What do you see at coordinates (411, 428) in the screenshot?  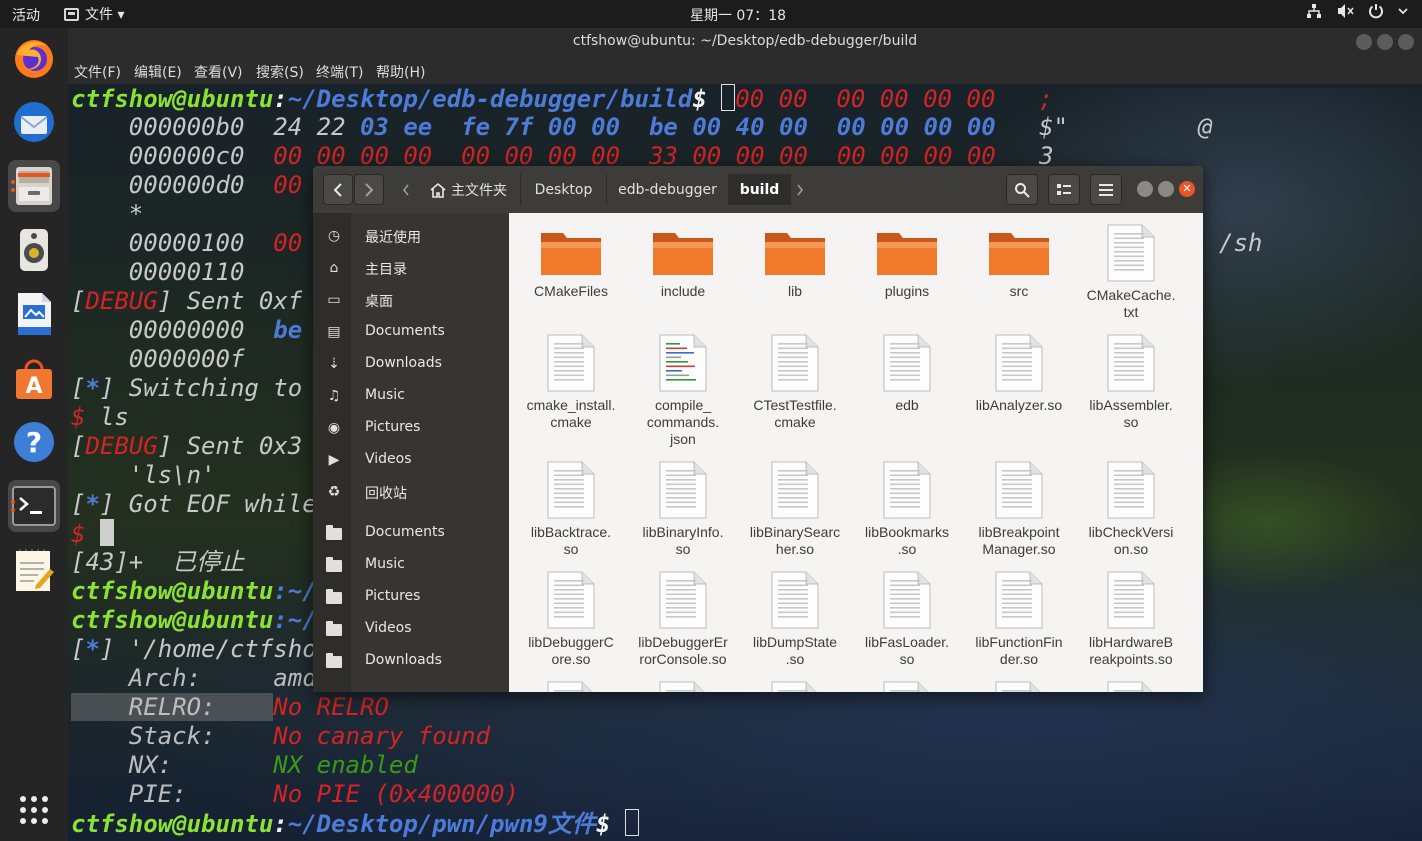 I see `sidebar-item: ◉ Pictures` at bounding box center [411, 428].